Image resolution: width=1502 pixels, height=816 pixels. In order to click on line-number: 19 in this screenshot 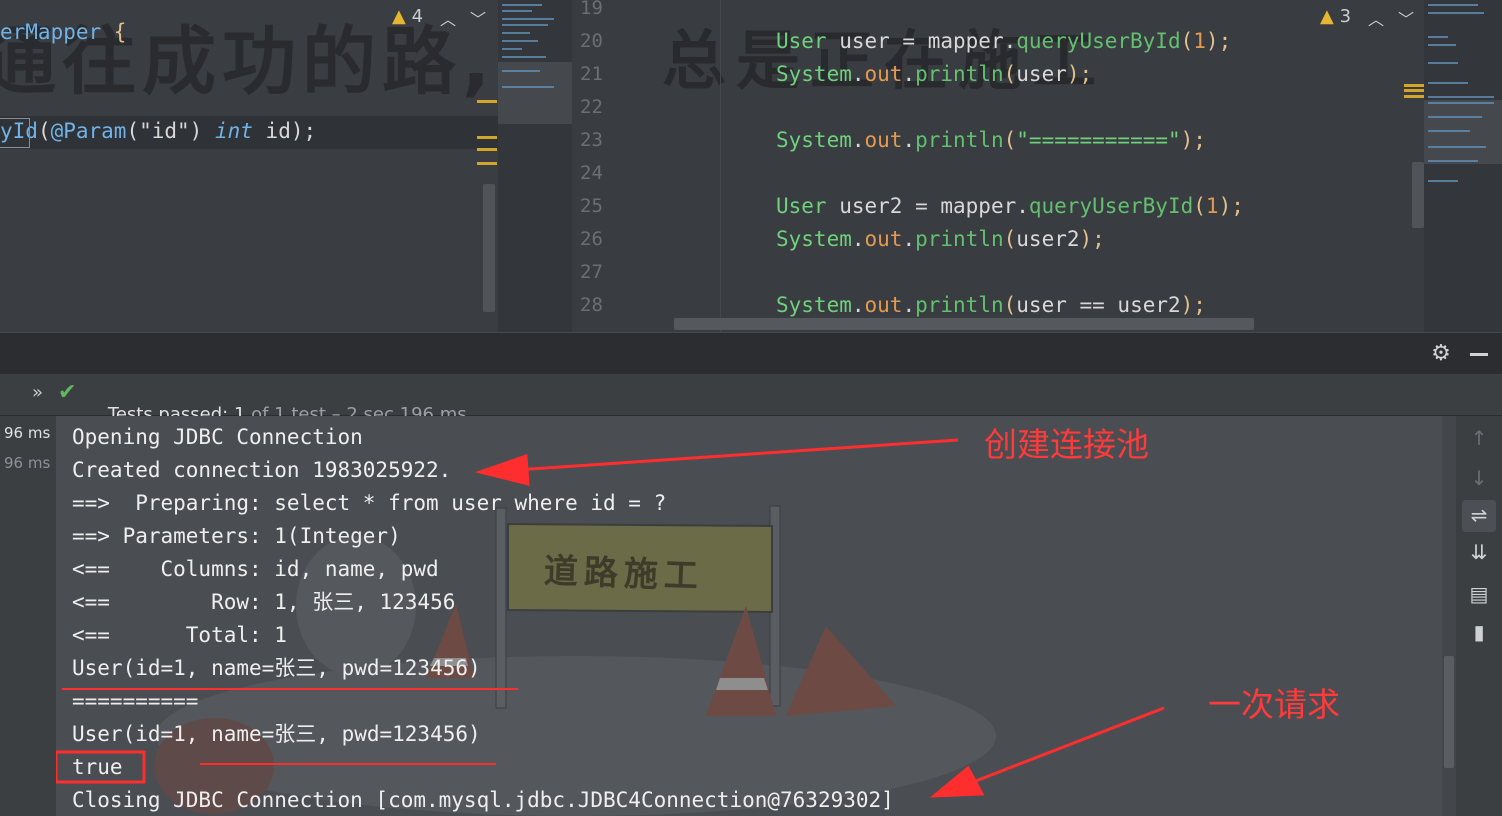, I will do `click(591, 9)`.